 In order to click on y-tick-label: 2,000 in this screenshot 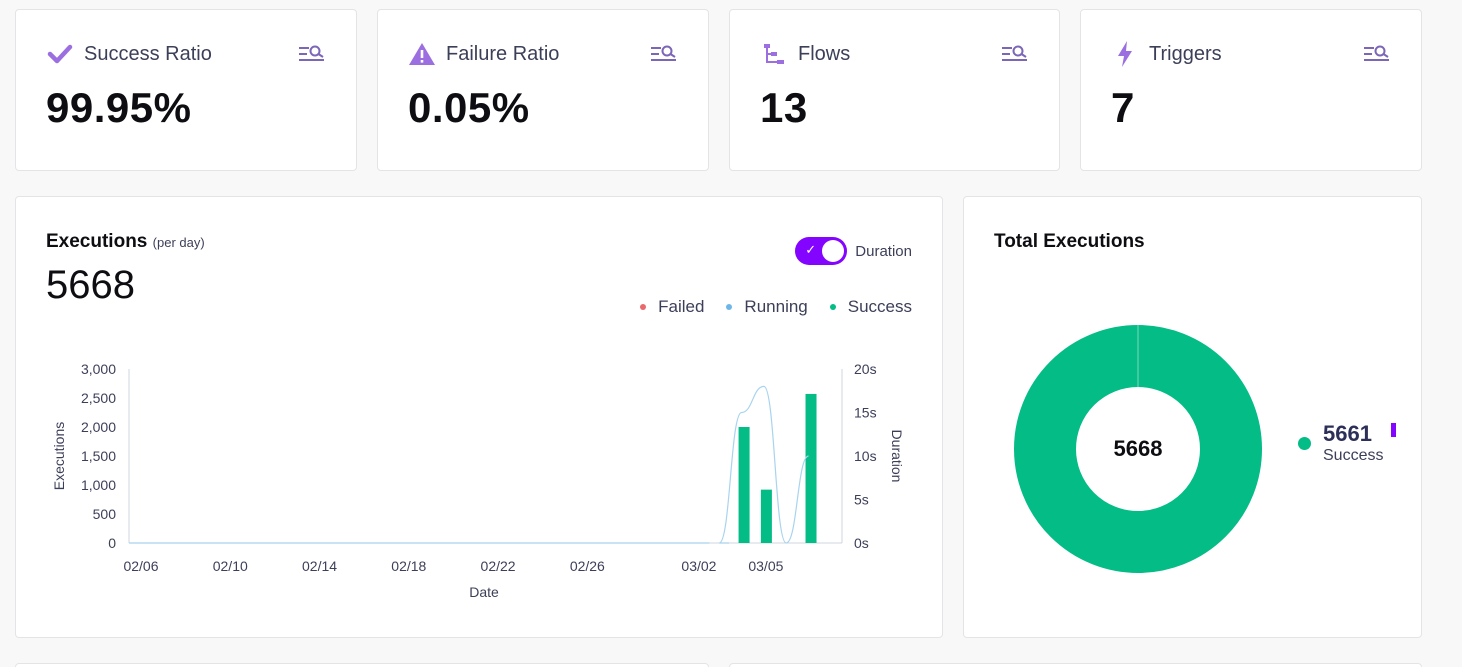, I will do `click(98, 427)`.